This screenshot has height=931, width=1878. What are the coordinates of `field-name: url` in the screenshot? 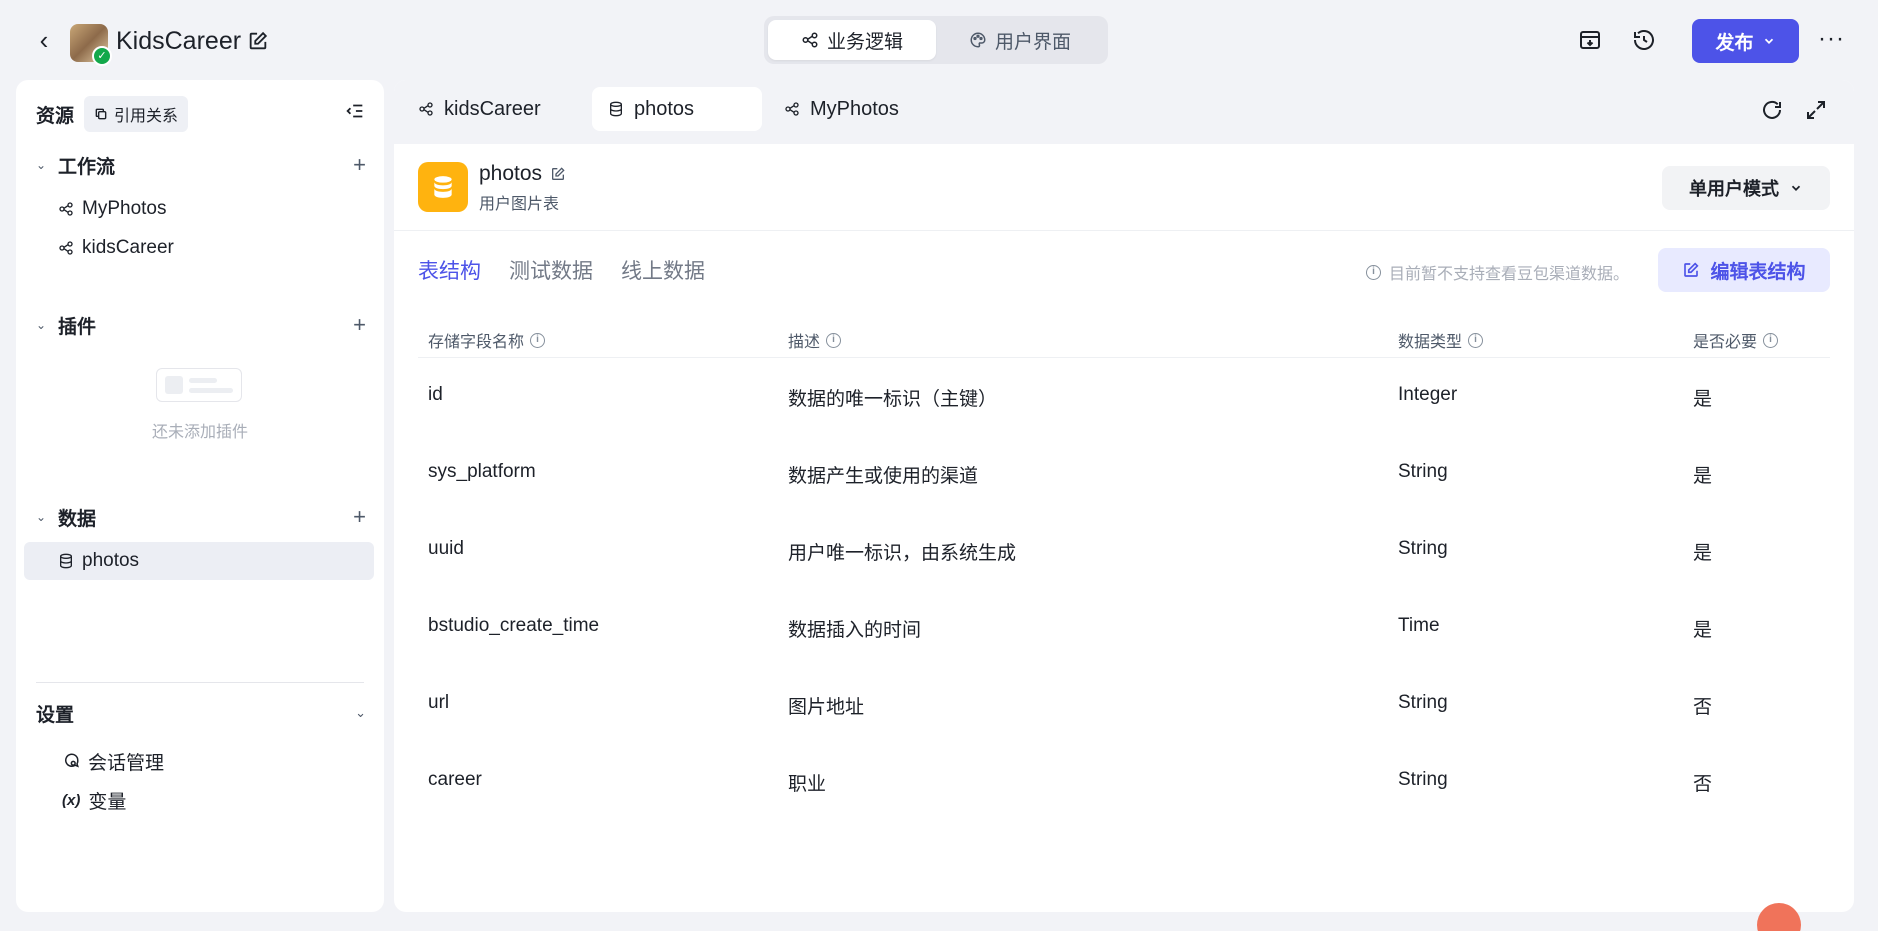 It's located at (439, 702).